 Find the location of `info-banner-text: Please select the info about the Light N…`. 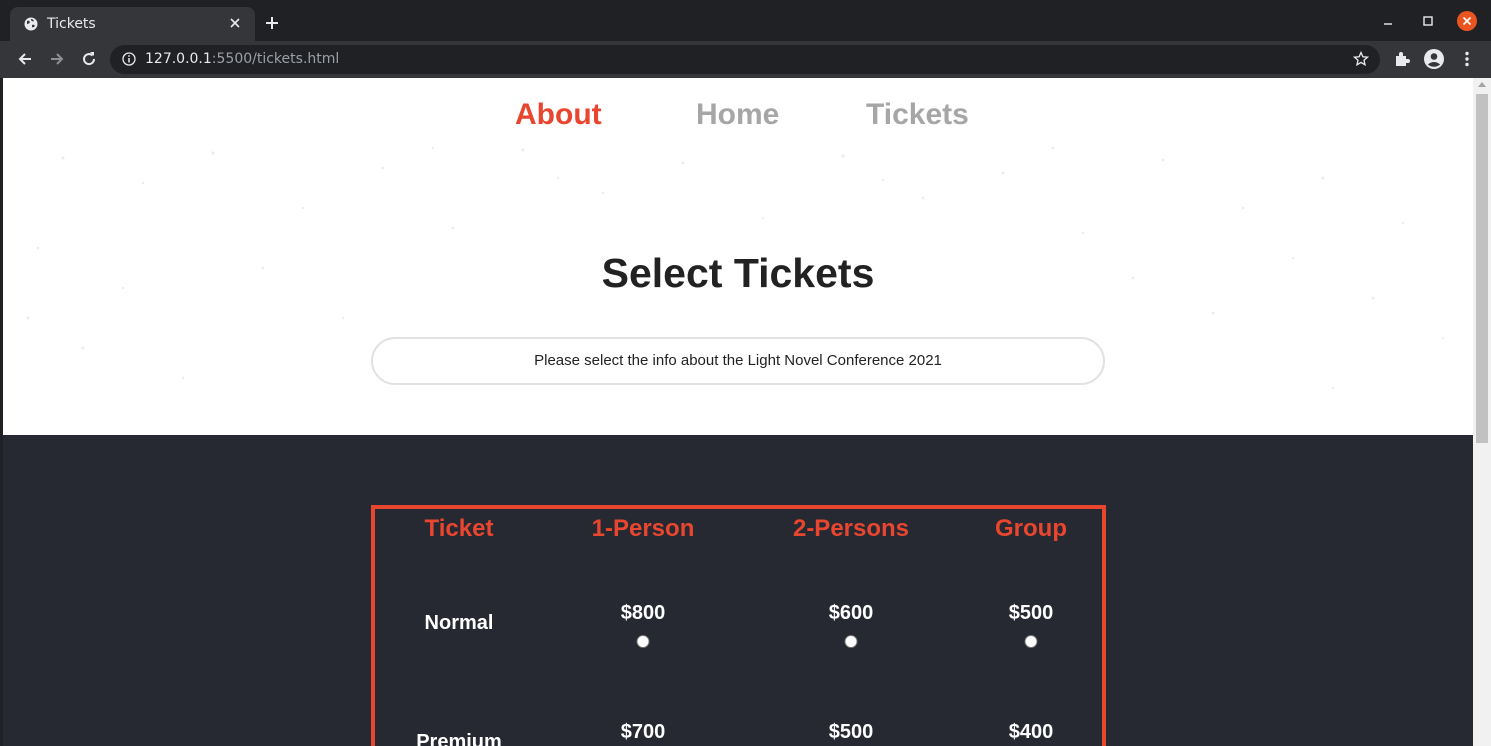

info-banner-text: Please select the info about the Light N… is located at coordinates (738, 360).